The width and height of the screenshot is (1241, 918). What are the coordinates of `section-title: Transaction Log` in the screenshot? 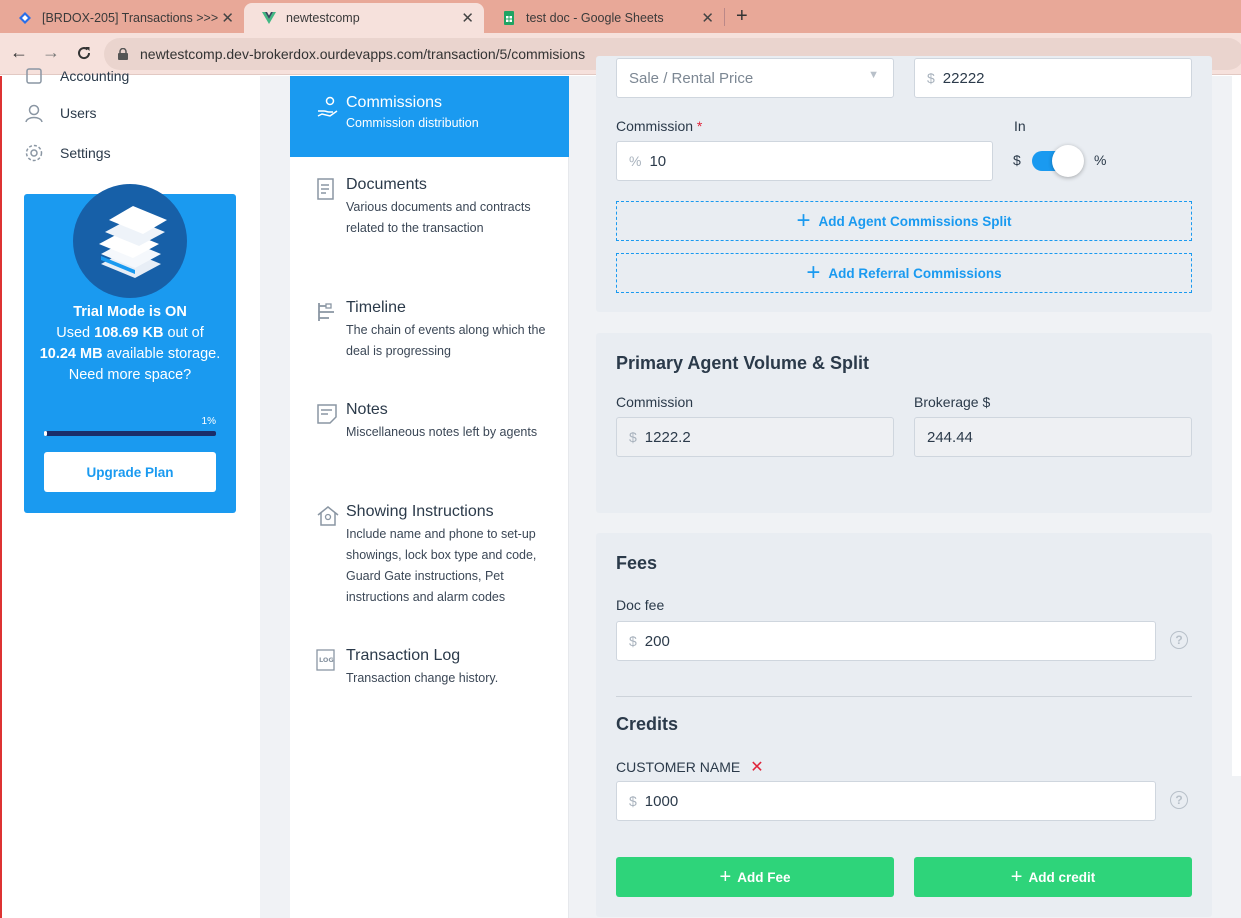 It's located at (403, 655).